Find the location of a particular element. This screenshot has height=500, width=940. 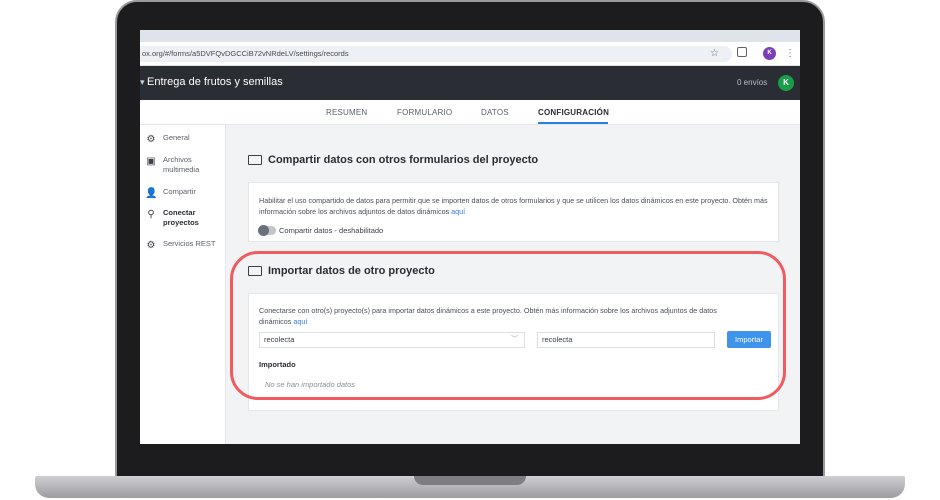

star-icon: ☆ is located at coordinates (714, 54).